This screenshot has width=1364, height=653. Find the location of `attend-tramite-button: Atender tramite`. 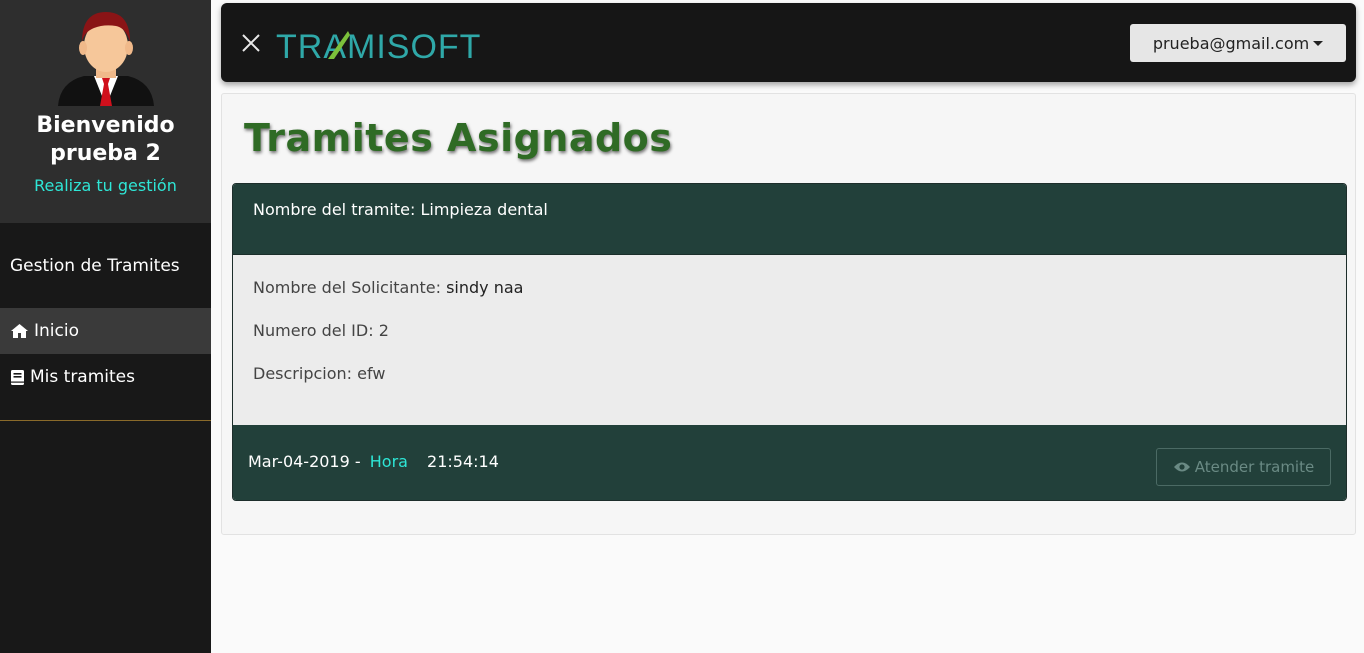

attend-tramite-button: Atender tramite is located at coordinates (1243, 467).